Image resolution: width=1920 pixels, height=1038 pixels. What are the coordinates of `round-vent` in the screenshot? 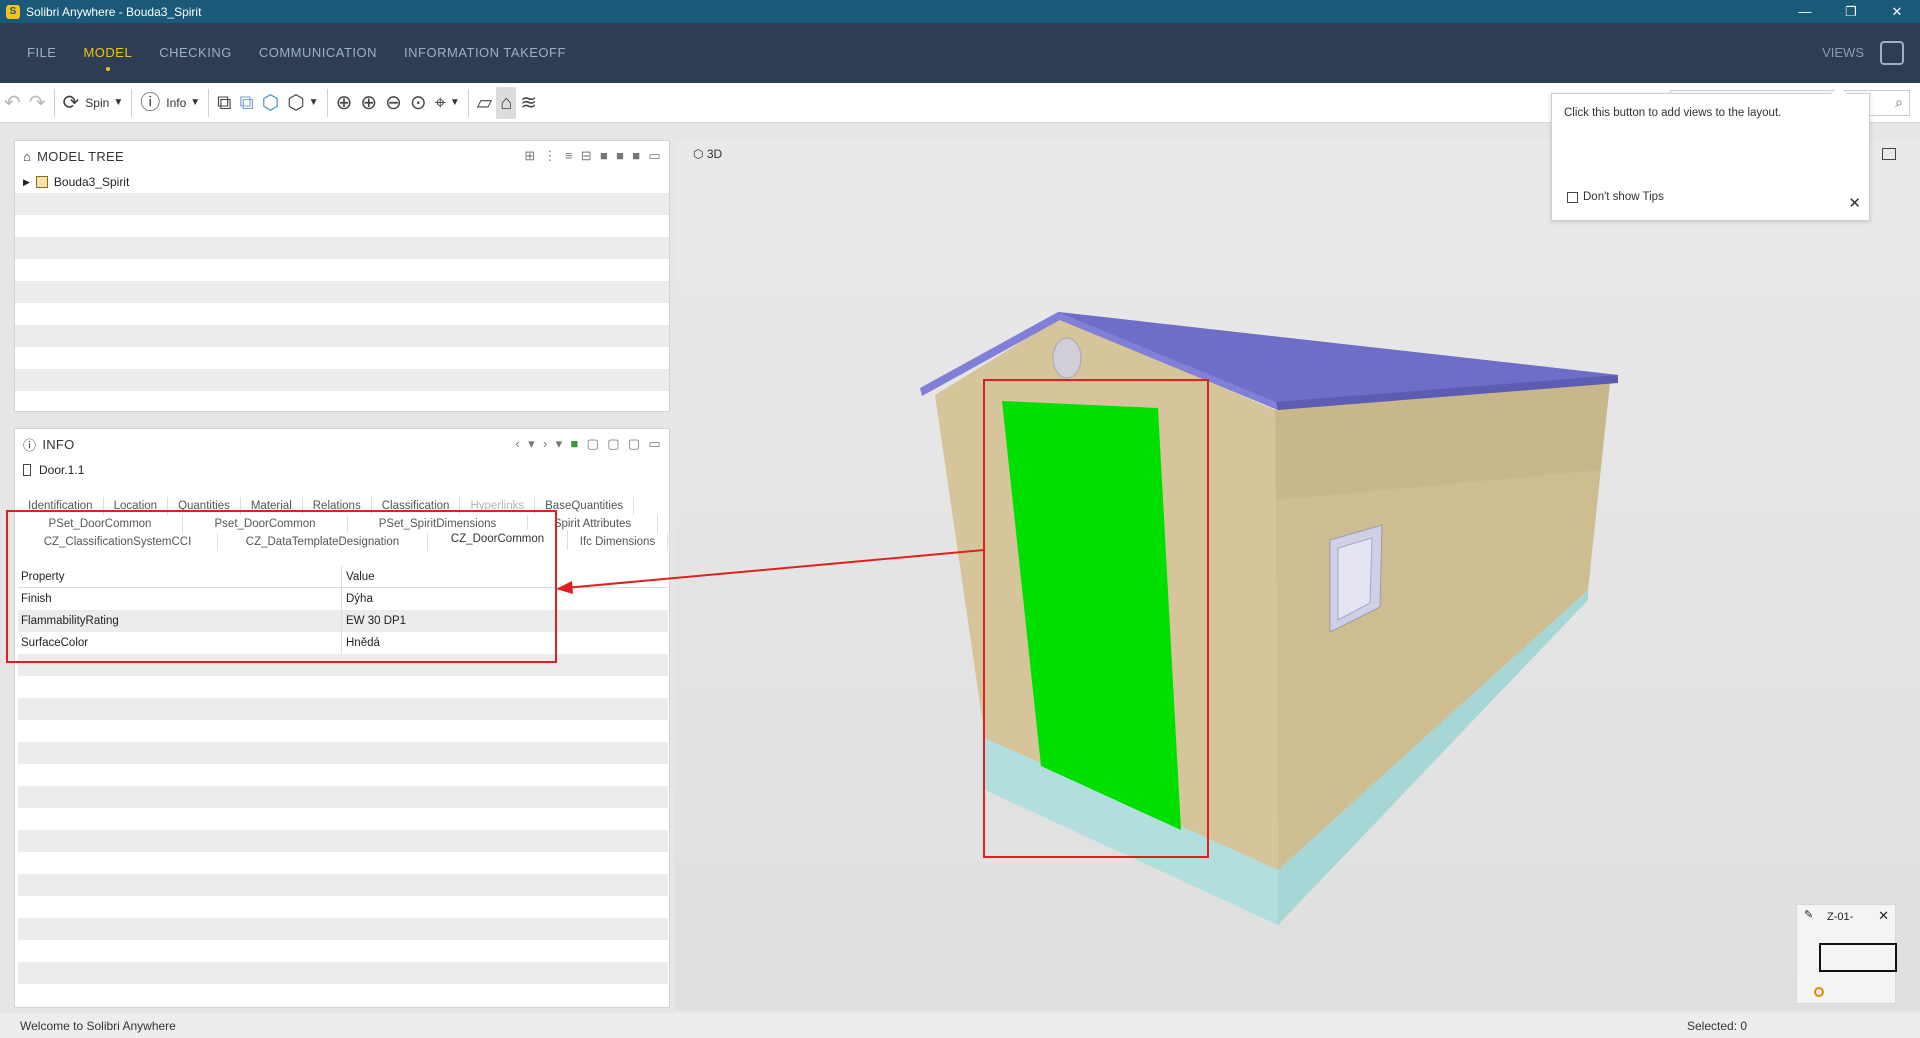 It's located at (1067, 358).